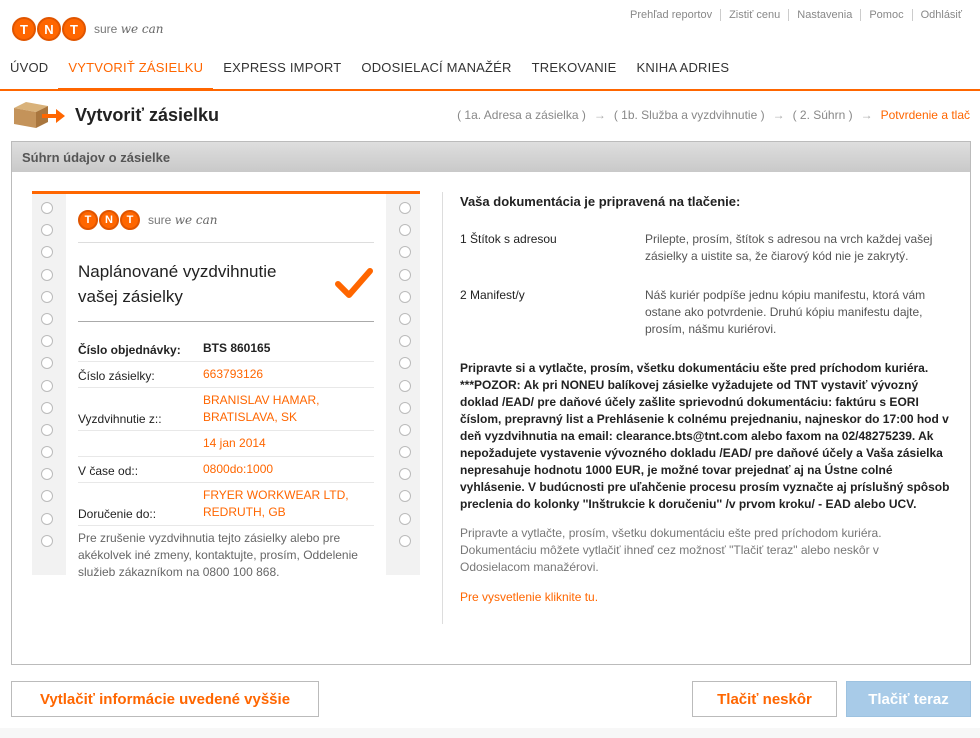 Image resolution: width=980 pixels, height=738 pixels. Describe the element at coordinates (689, 115) in the screenshot. I see `step-service: ( 1b. Služba a vyzdvihnutie )` at that location.